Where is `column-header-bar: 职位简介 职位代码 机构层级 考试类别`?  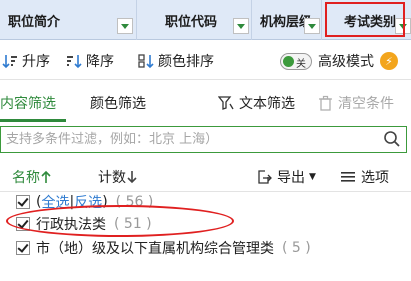
column-header-bar: 职位简介 职位代码 机构层级 考试类别 is located at coordinates (205, 20).